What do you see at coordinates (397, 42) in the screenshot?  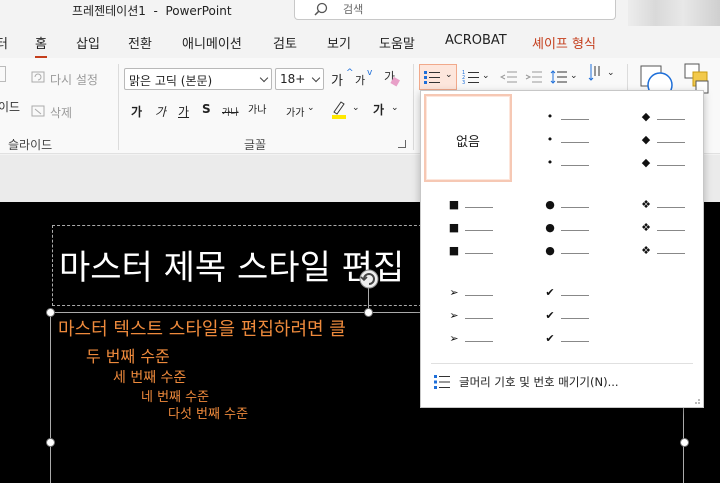 I see `tab-help: 도움말` at bounding box center [397, 42].